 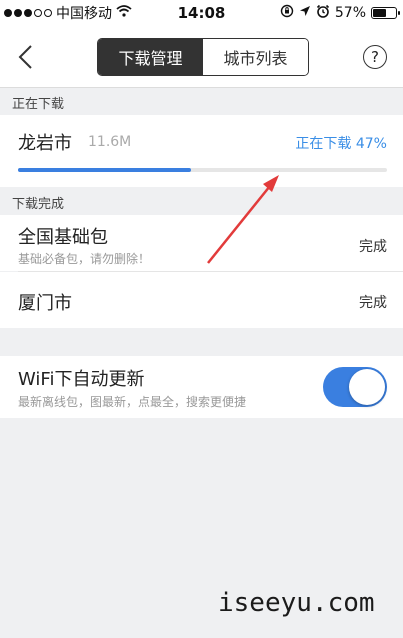 What do you see at coordinates (341, 144) in the screenshot?
I see `download-status: 正在下载 47%` at bounding box center [341, 144].